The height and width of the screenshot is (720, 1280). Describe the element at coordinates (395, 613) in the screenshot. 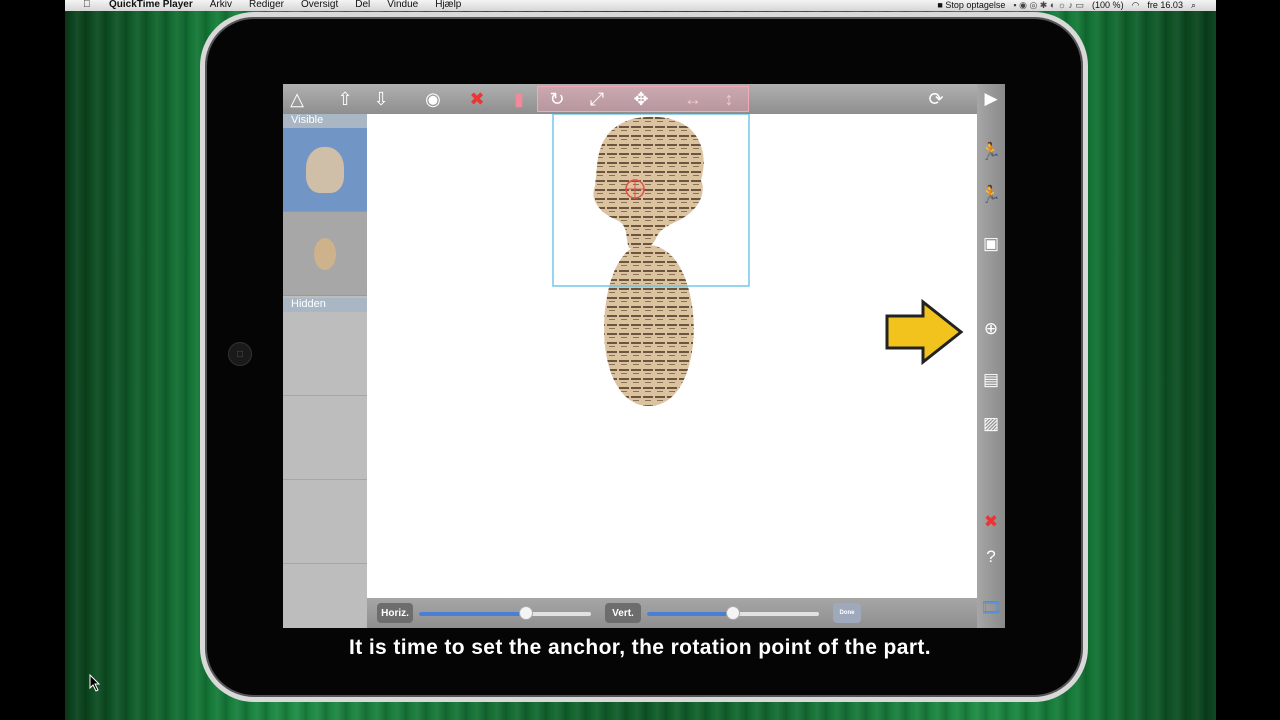

I see `horiz-button: Horiz.` at that location.